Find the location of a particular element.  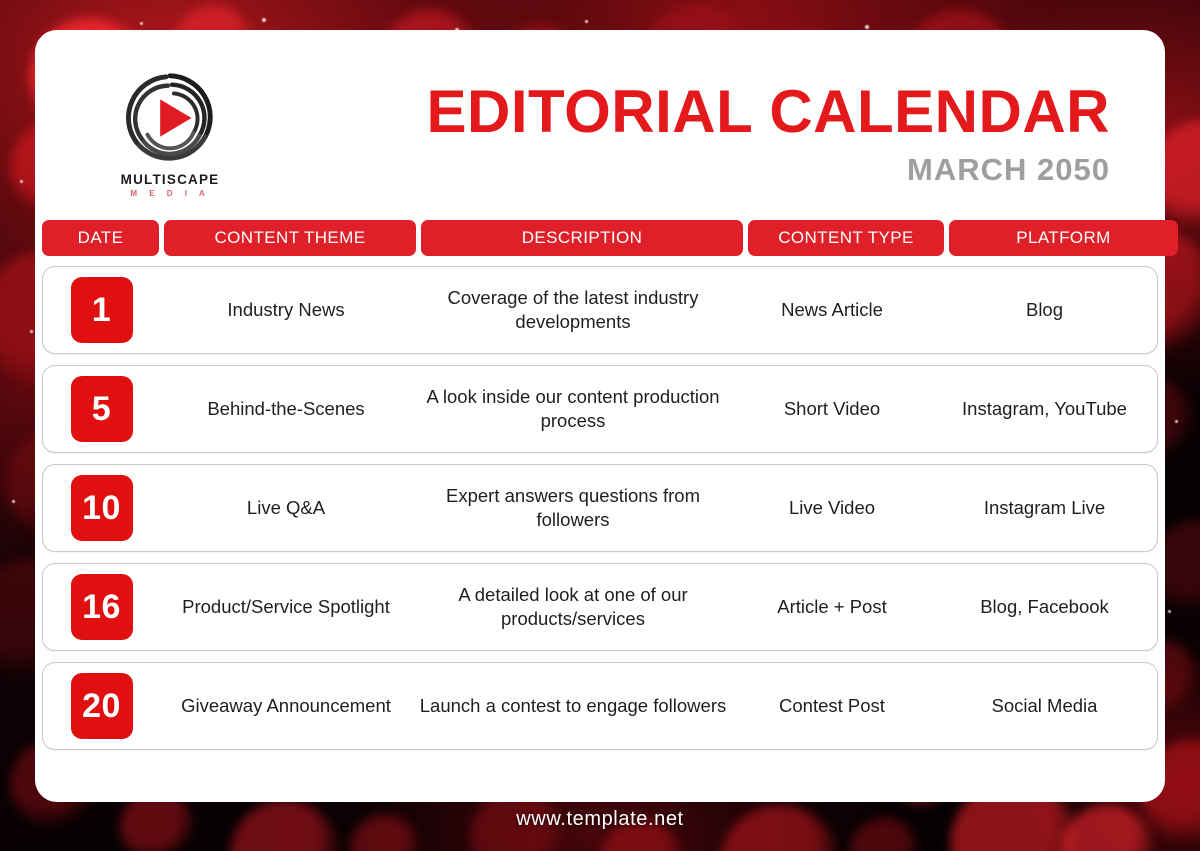

row-theme-cell: Industry News is located at coordinates (286, 309).